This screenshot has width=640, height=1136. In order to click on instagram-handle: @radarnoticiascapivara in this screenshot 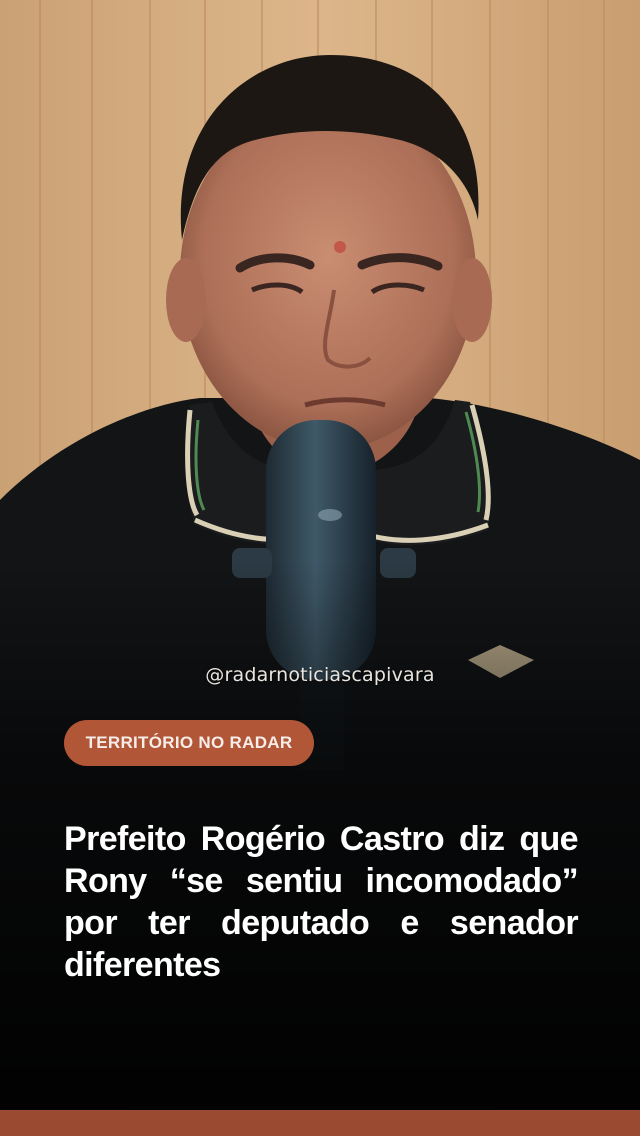, I will do `click(320, 675)`.